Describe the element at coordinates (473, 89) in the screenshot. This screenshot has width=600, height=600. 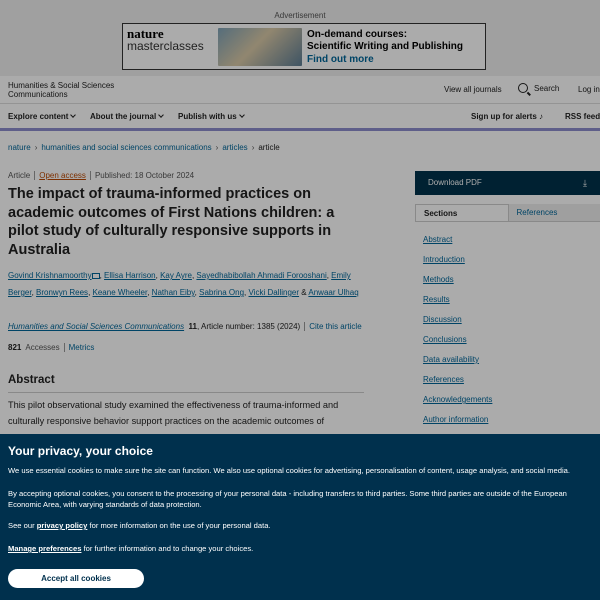
I see `view-all-journals-link: View all journals` at that location.